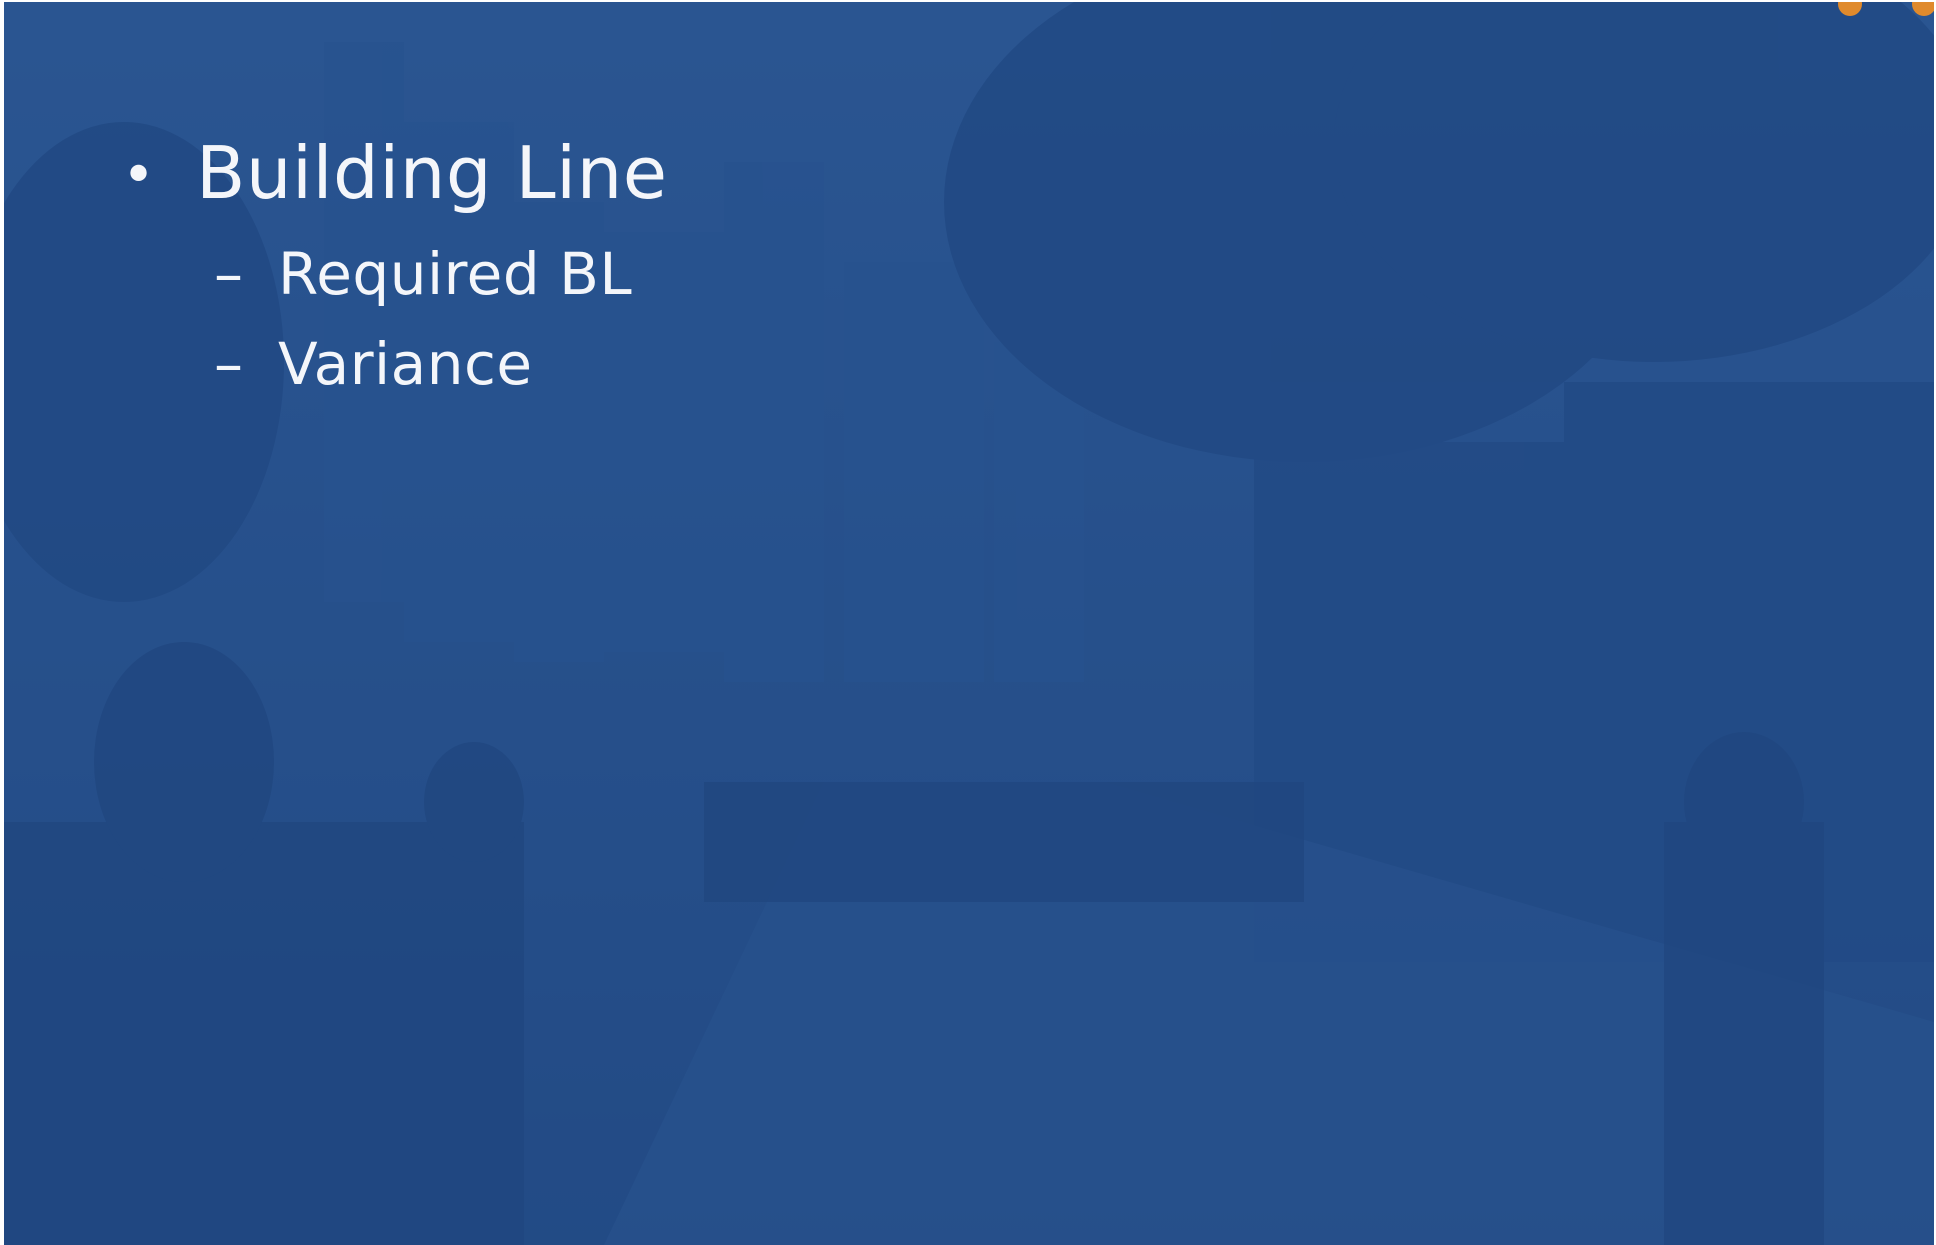 Image resolution: width=1936 pixels, height=1245 pixels. Describe the element at coordinates (455, 274) in the screenshot. I see `sub-bullet-text: Required BL` at that location.